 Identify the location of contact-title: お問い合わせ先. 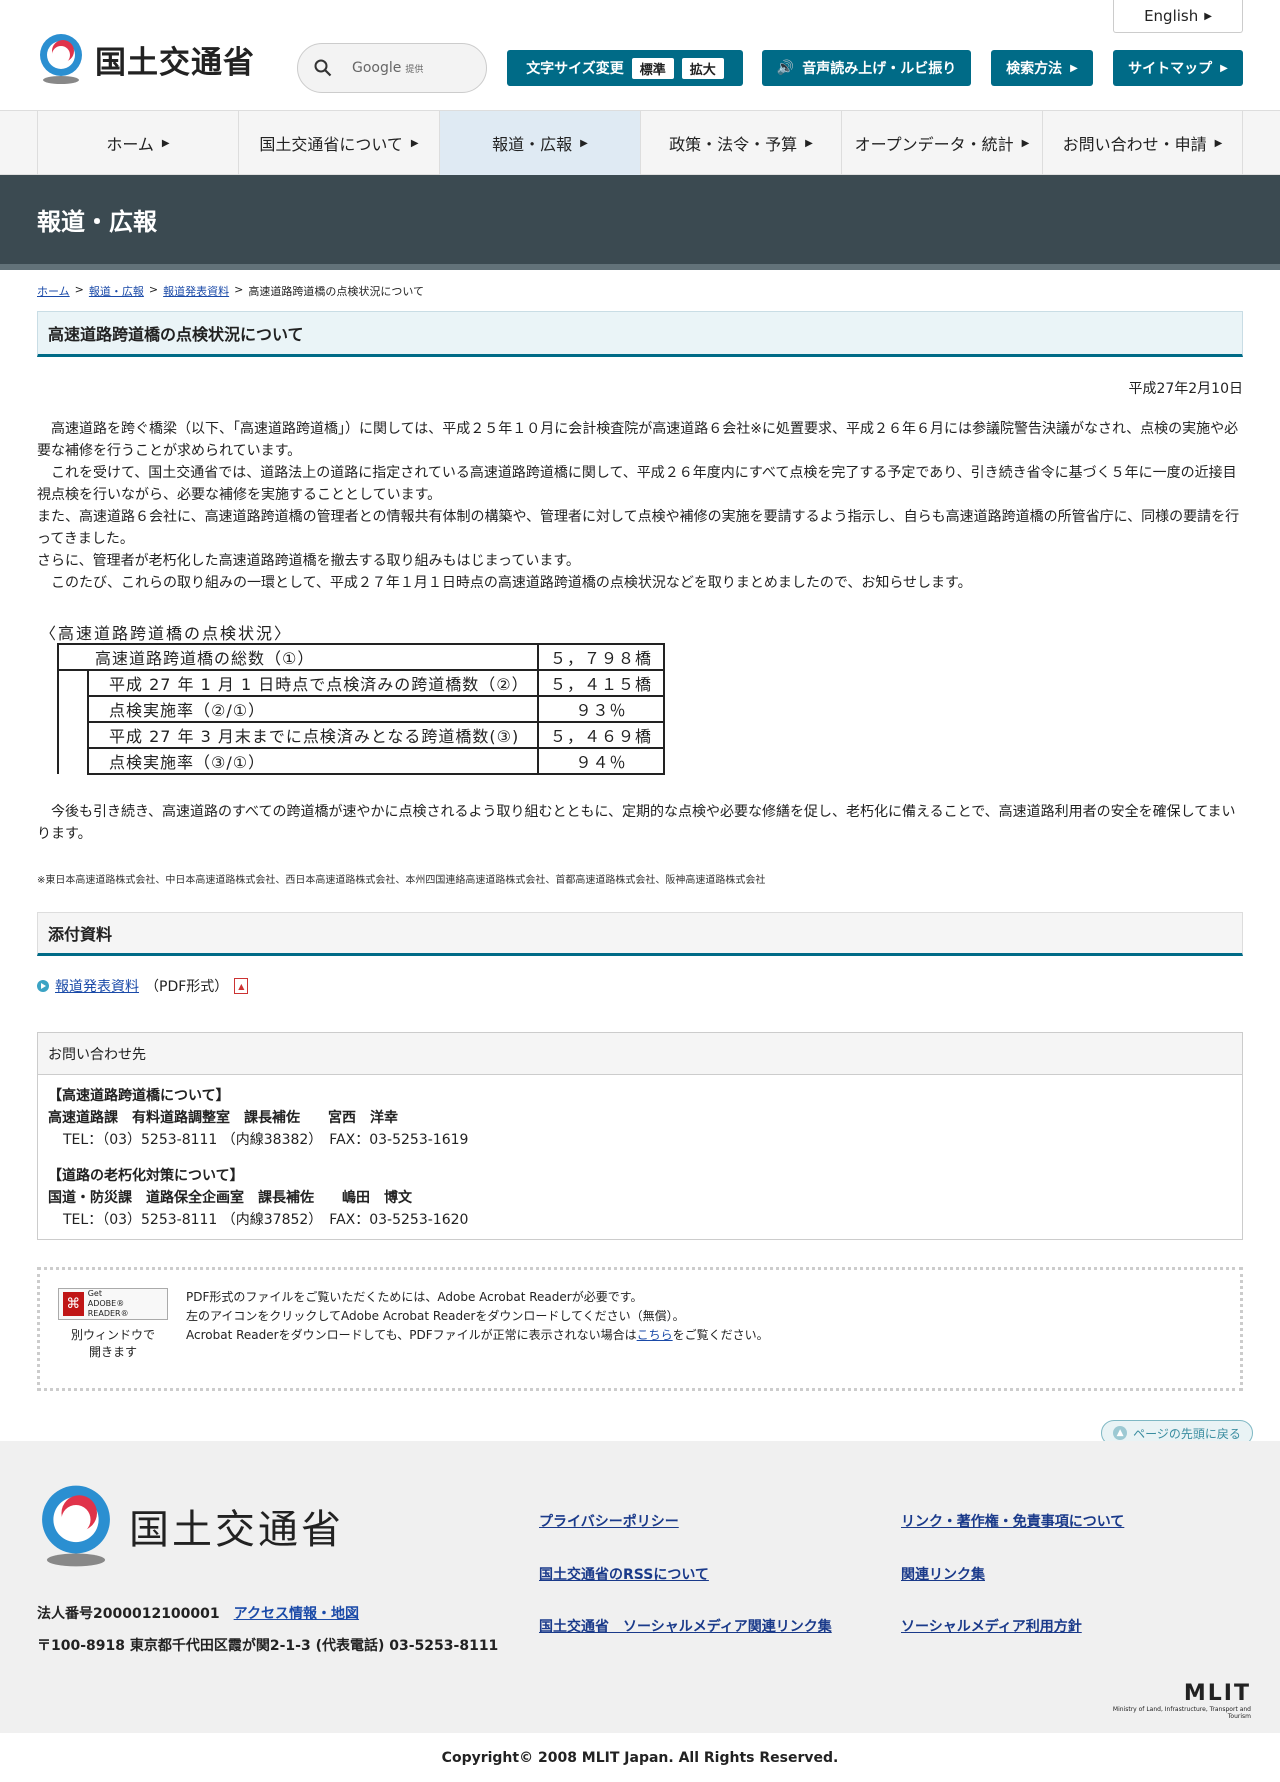
(640, 1054).